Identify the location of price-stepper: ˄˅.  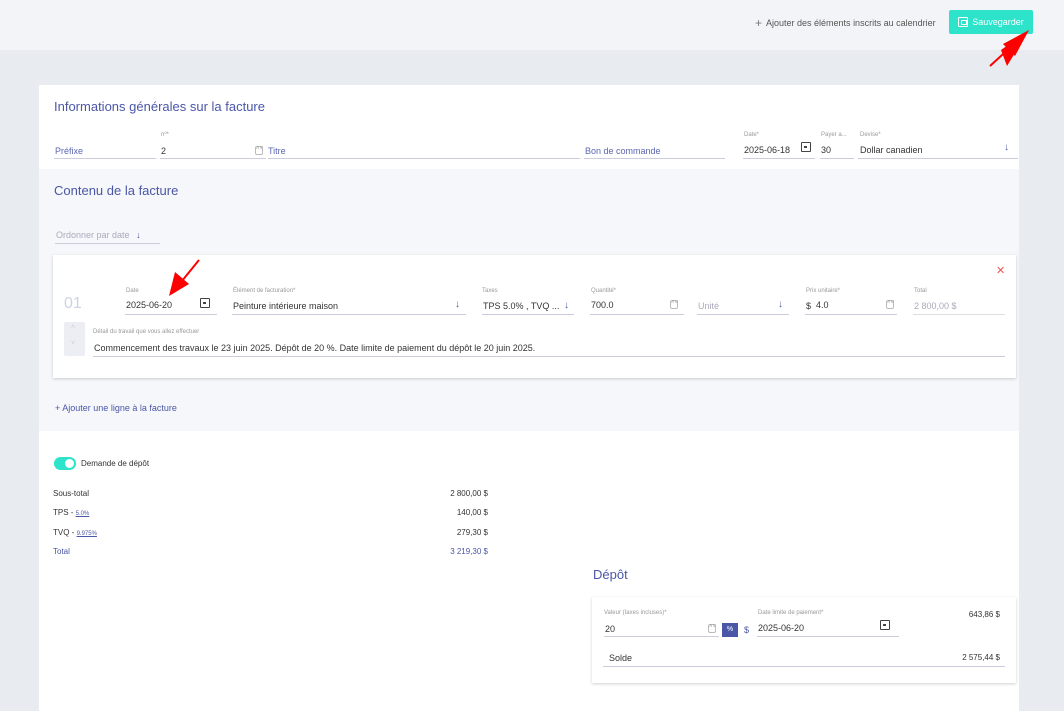
(890, 304).